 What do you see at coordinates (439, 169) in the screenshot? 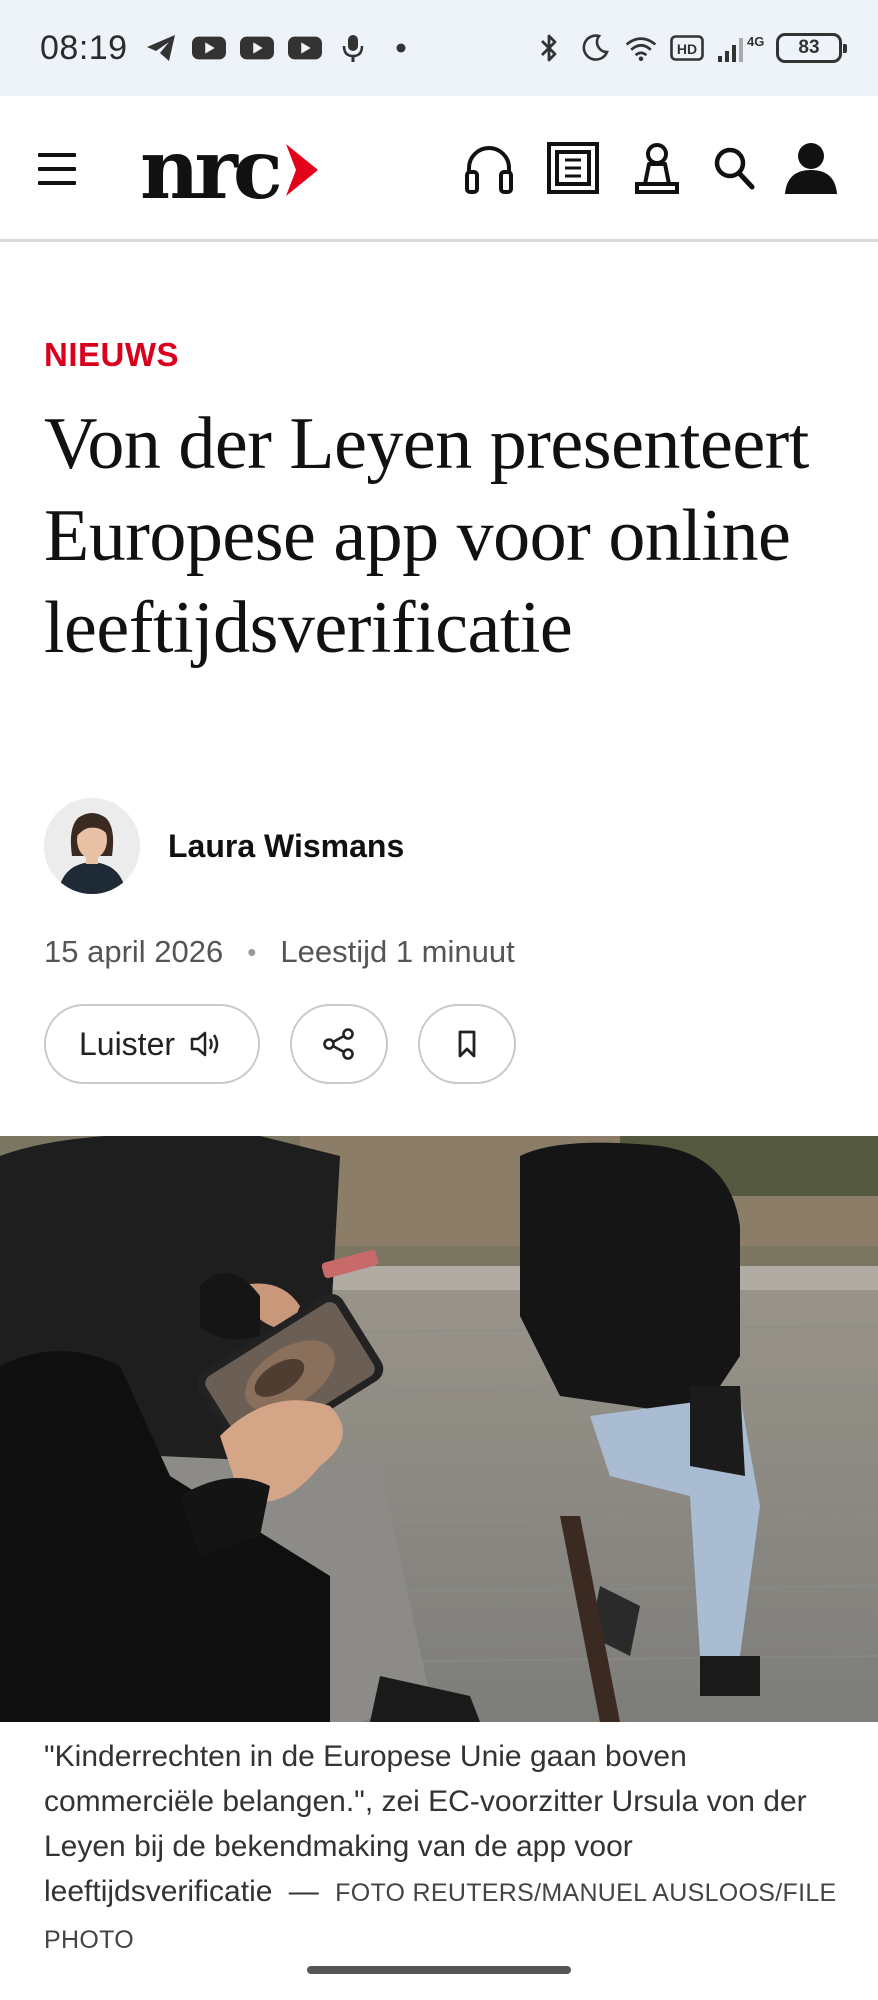
I see `site-header: nrc` at bounding box center [439, 169].